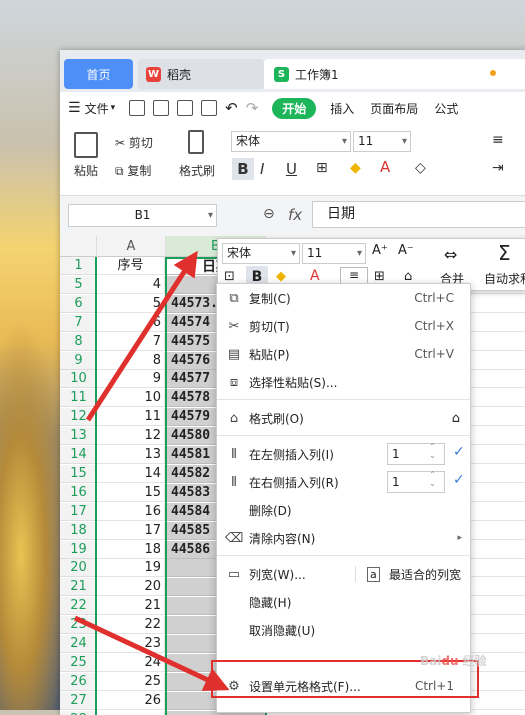  What do you see at coordinates (78, 712) in the screenshot?
I see `row-header: 28` at bounding box center [78, 712].